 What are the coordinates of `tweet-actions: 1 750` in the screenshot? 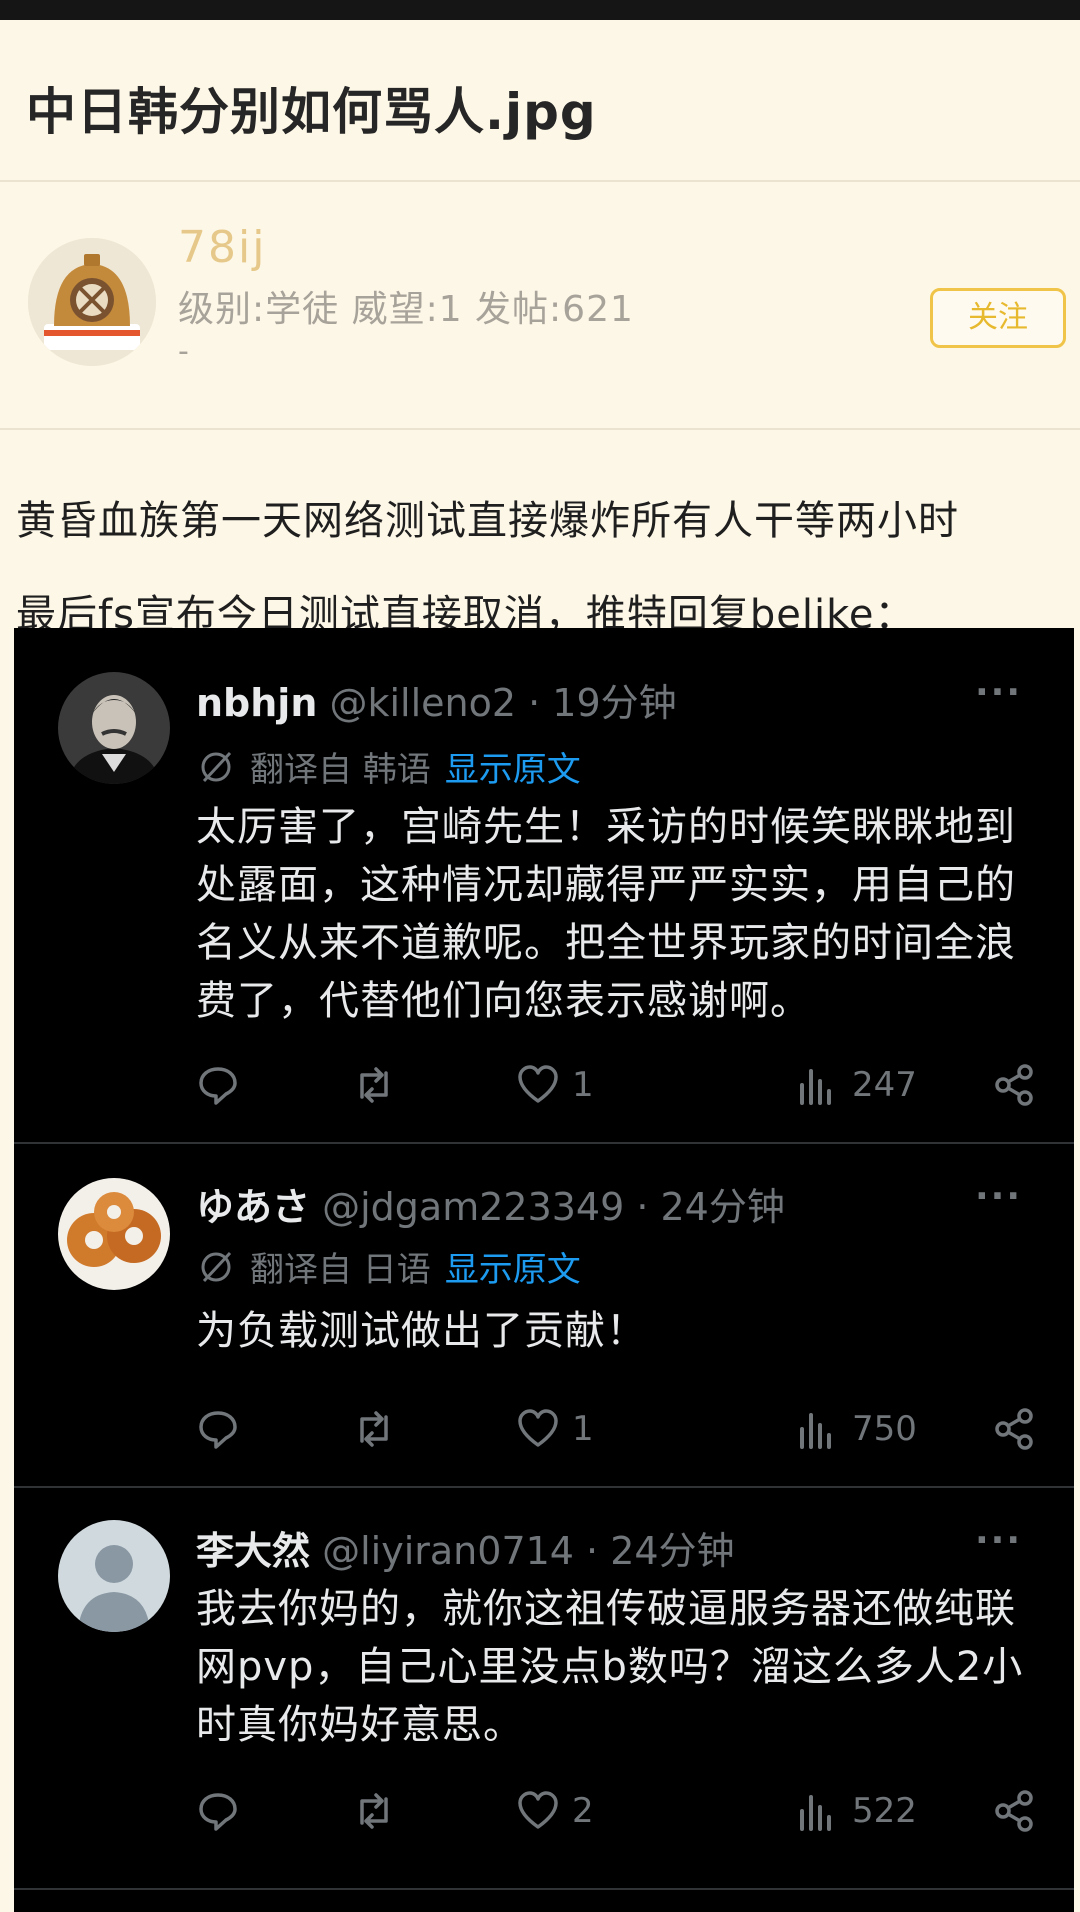 It's located at (616, 1429).